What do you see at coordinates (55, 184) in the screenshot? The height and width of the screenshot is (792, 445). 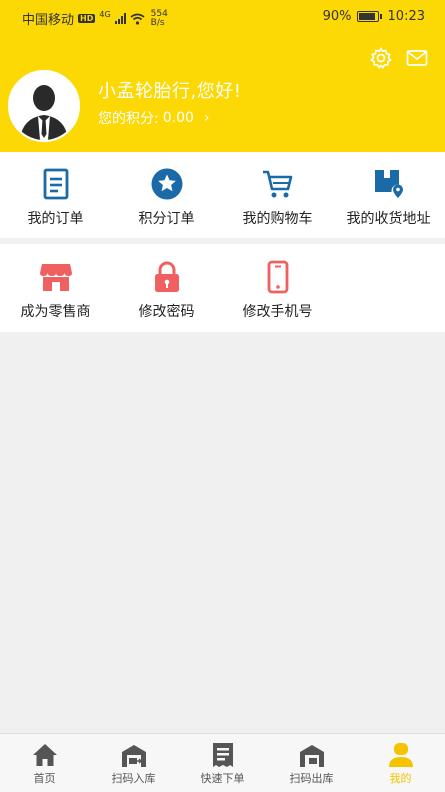 I see `order-list-icon` at bounding box center [55, 184].